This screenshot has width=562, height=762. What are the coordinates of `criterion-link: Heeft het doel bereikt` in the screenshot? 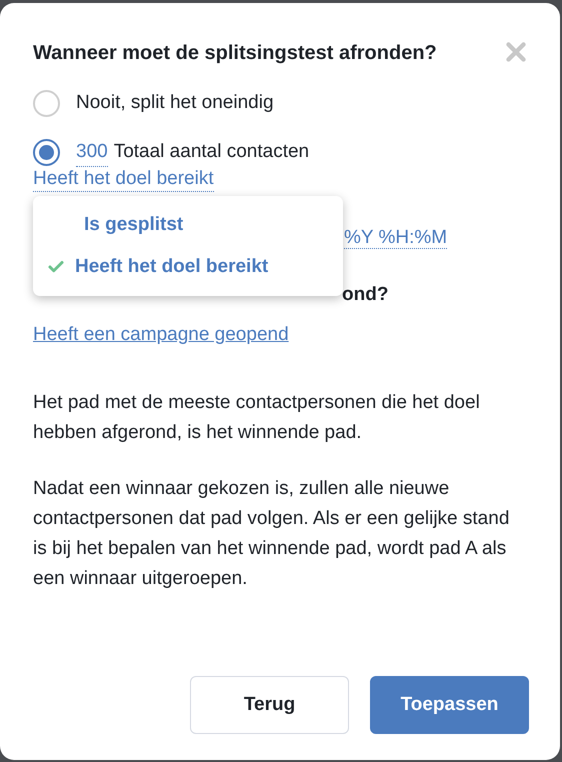 It's located at (123, 179).